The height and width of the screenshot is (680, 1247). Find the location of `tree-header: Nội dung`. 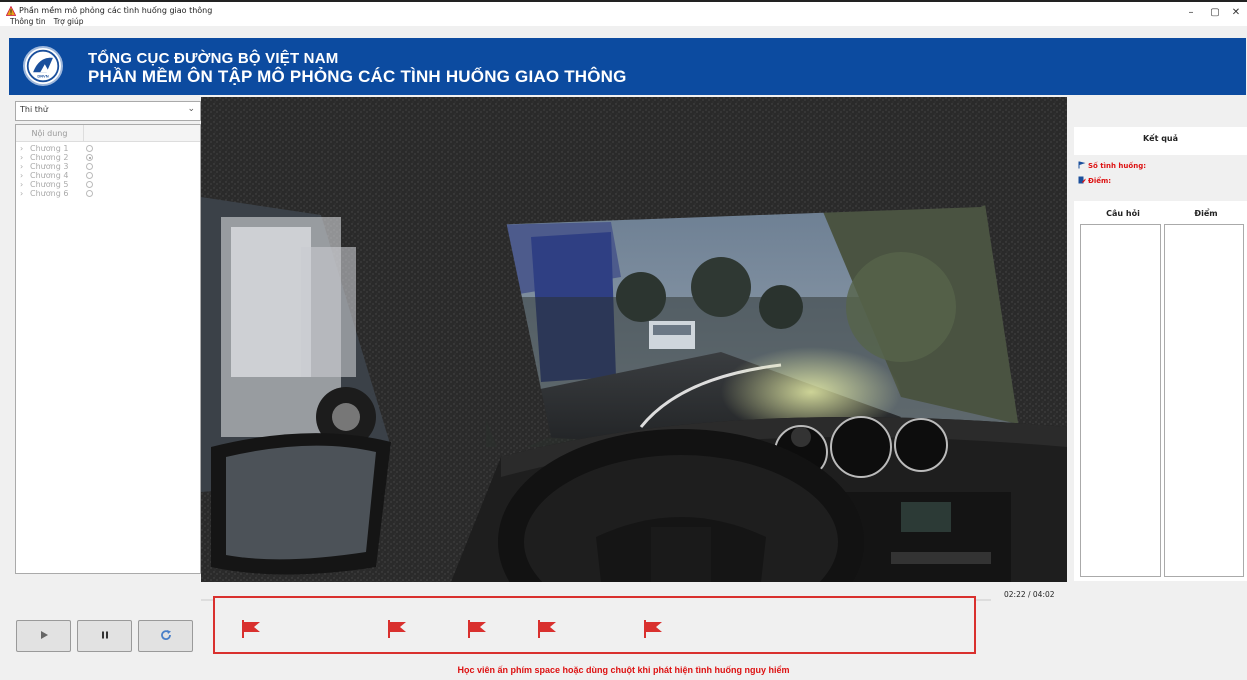

tree-header: Nội dung is located at coordinates (108, 133).